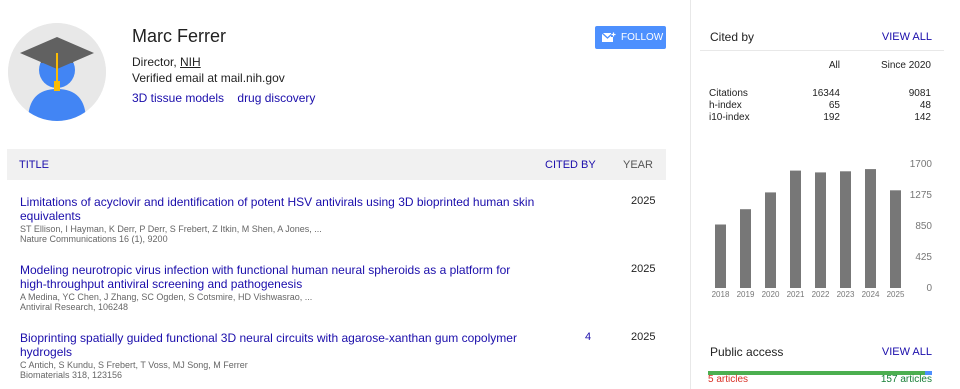 This screenshot has width=960, height=389. Describe the element at coordinates (721, 294) in the screenshot. I see `chart-x-tick-label: 2018` at that location.